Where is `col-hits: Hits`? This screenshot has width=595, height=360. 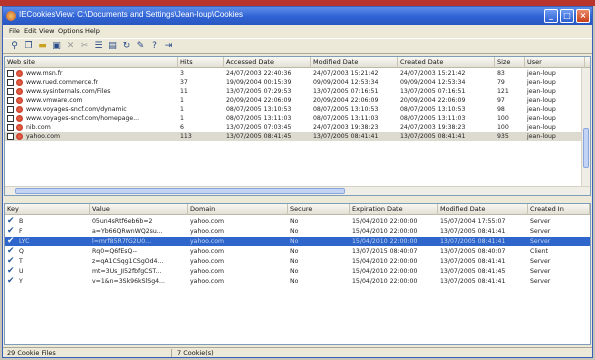 col-hits: Hits is located at coordinates (201, 62).